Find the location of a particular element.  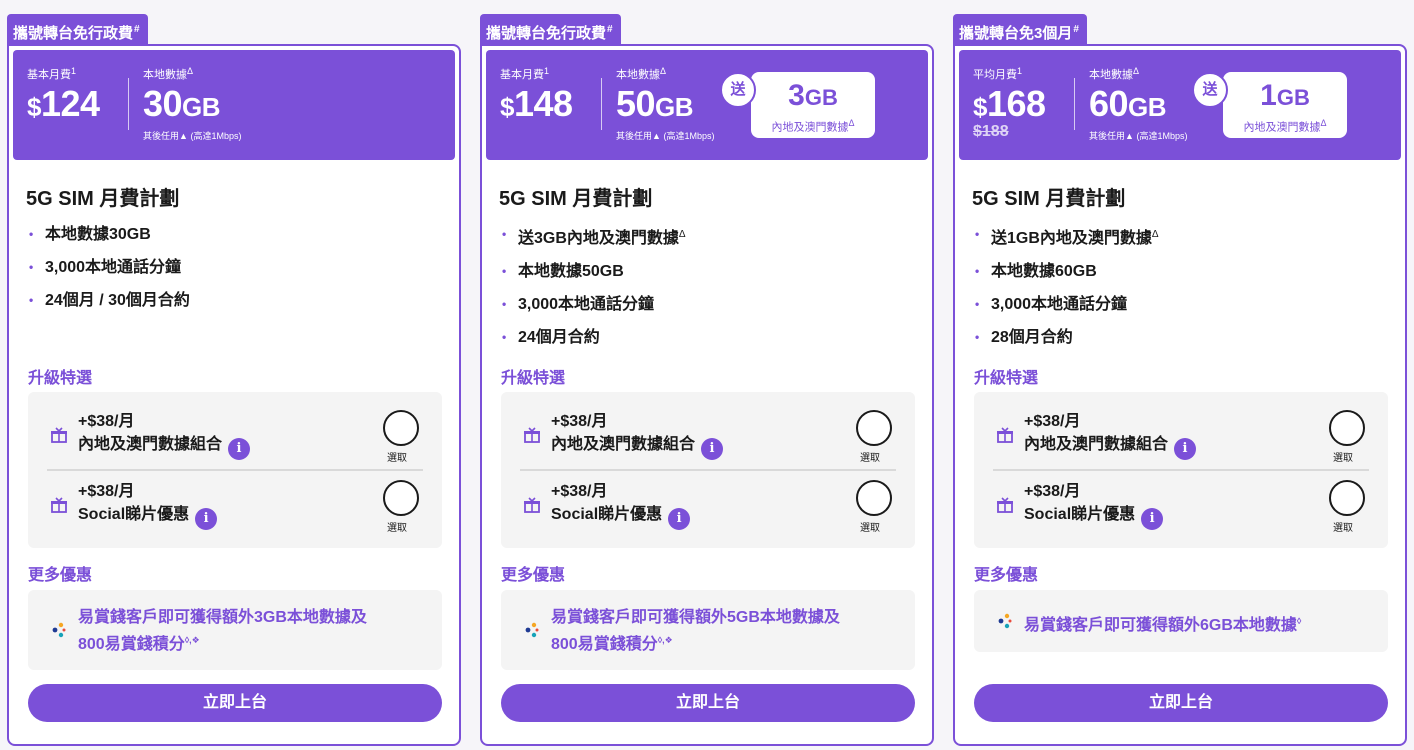

monthly-price: $124 is located at coordinates (63, 103).